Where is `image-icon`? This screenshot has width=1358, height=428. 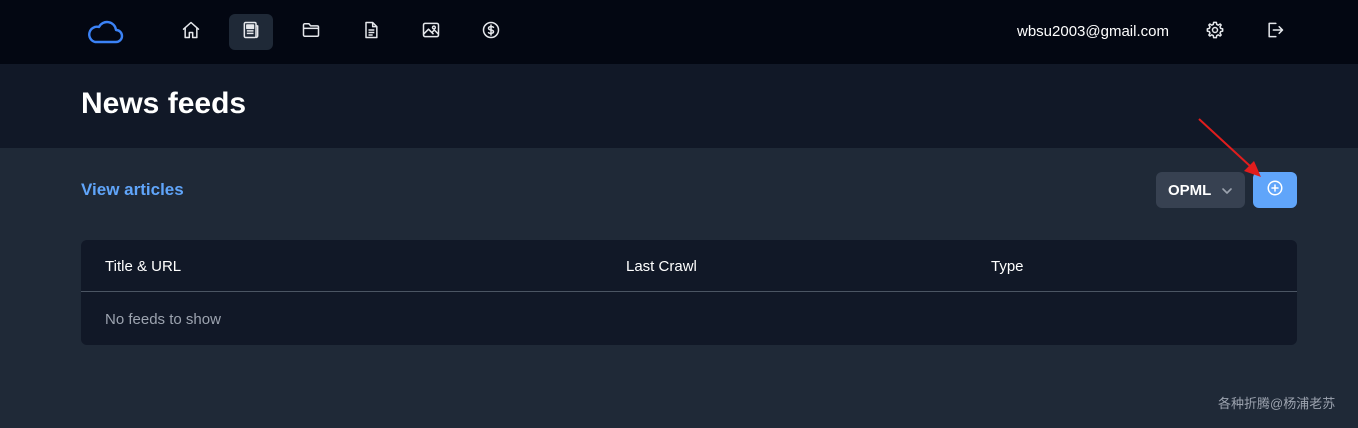 image-icon is located at coordinates (431, 32).